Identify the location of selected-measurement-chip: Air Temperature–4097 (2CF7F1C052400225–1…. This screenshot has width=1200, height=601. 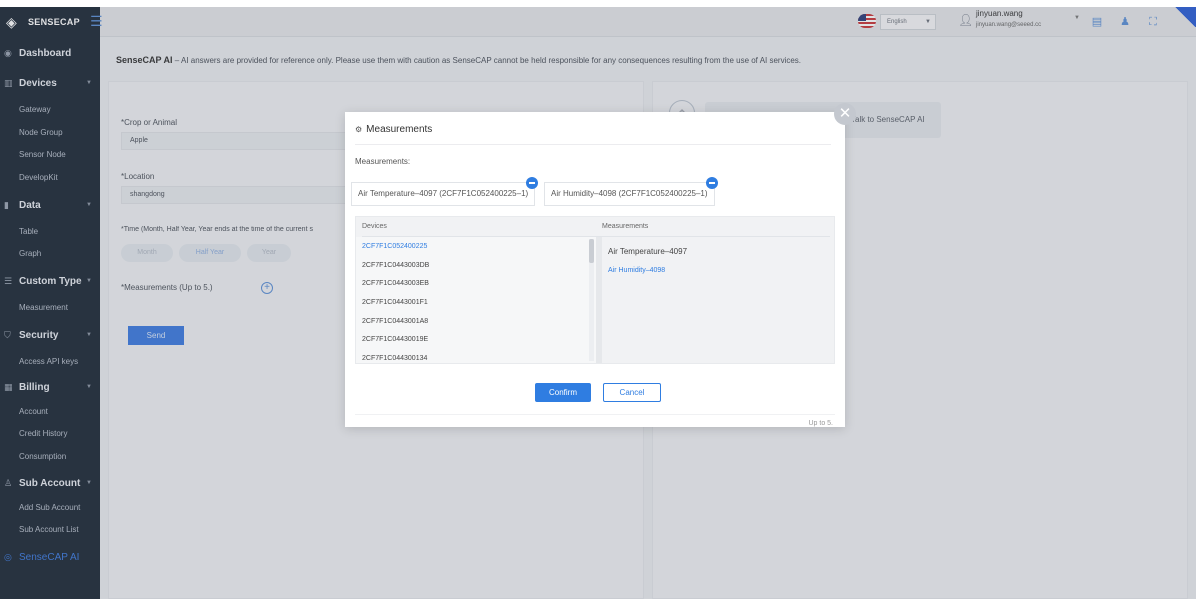
(445, 191).